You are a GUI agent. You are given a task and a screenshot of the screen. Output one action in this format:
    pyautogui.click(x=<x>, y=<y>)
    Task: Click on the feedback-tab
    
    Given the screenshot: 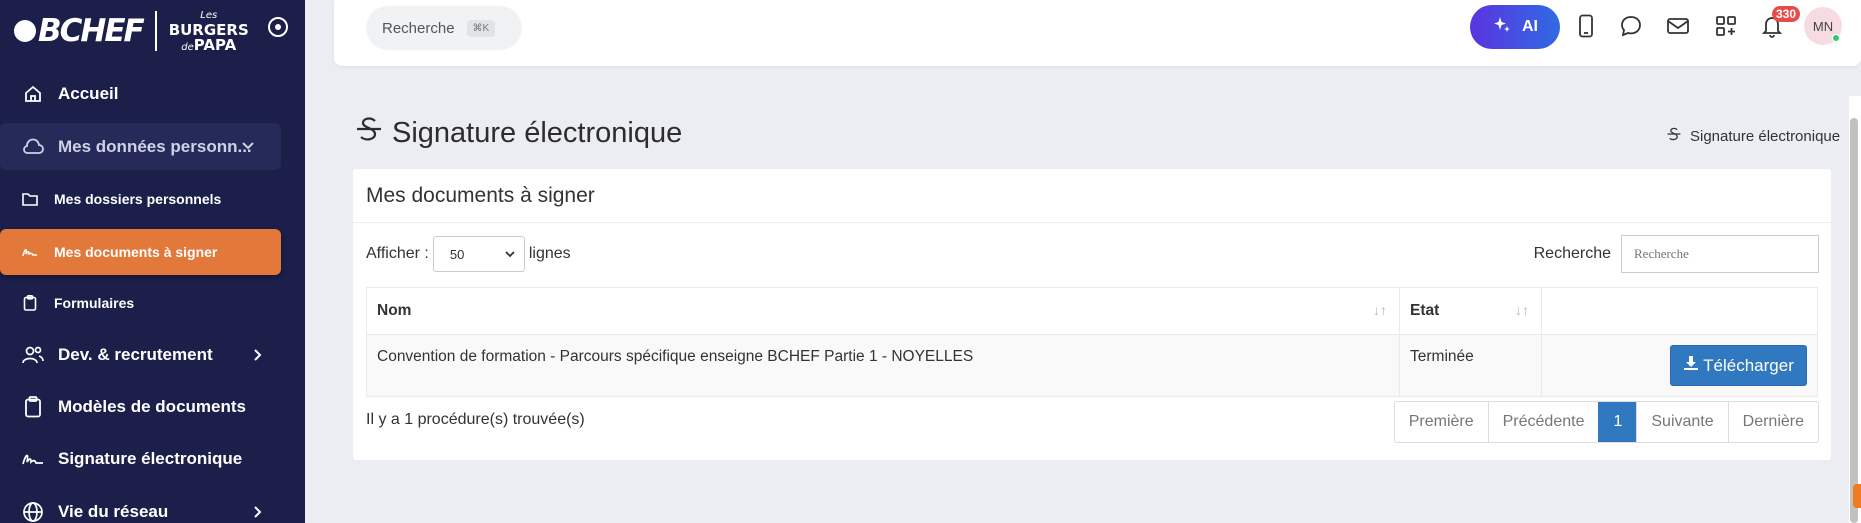 What is the action you would take?
    pyautogui.click(x=1857, y=496)
    